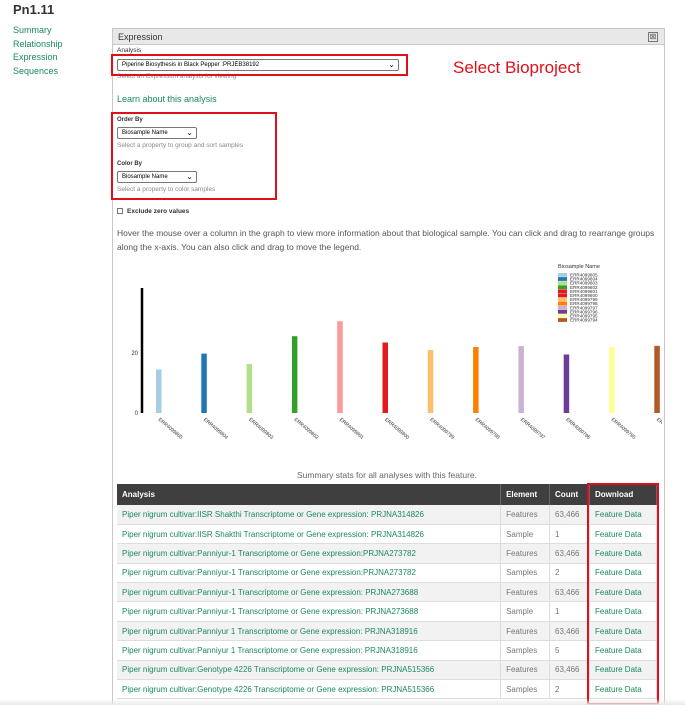 The width and height of the screenshot is (685, 705). What do you see at coordinates (134, 354) in the screenshot?
I see `y-tick-label: 20` at bounding box center [134, 354].